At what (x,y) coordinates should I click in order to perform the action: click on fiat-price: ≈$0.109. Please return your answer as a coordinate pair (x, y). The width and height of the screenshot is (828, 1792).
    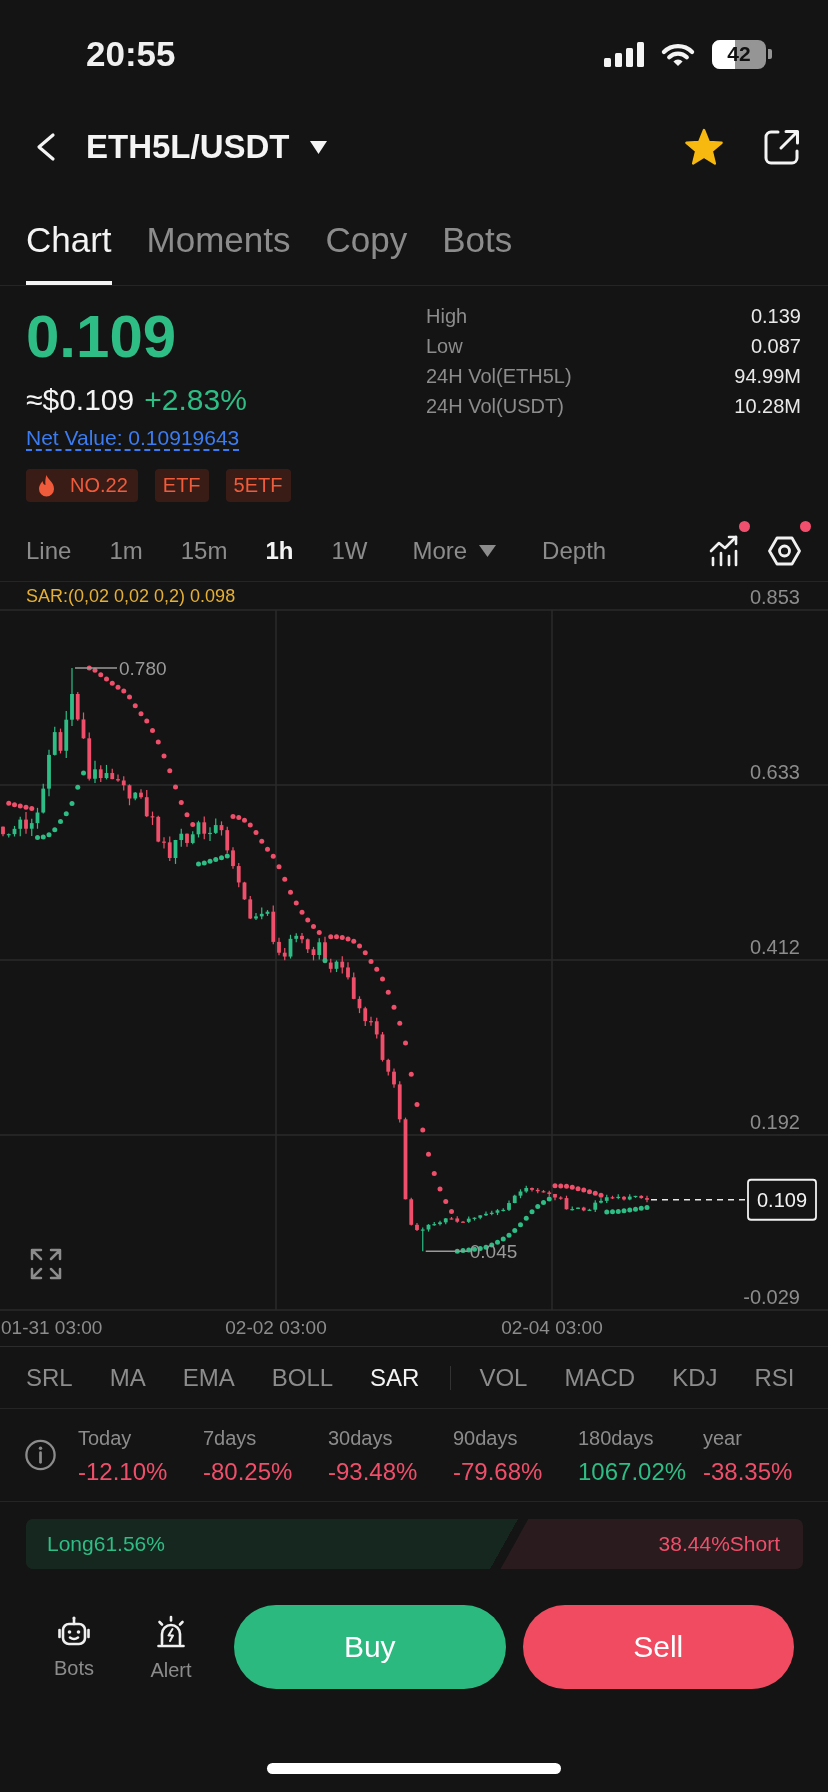
    Looking at the image, I should click on (80, 400).